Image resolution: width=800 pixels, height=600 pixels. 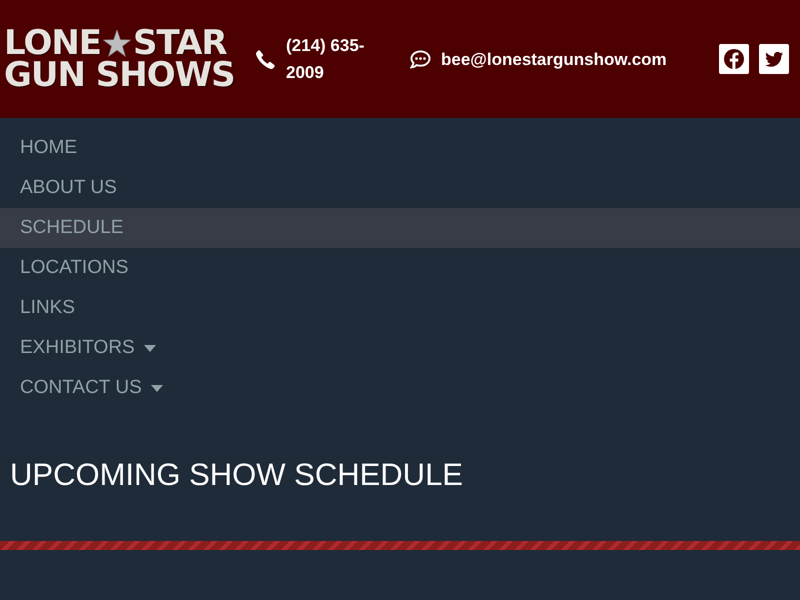 I want to click on logo: LONE STAR GUN SHOWS, so click(x=124, y=59).